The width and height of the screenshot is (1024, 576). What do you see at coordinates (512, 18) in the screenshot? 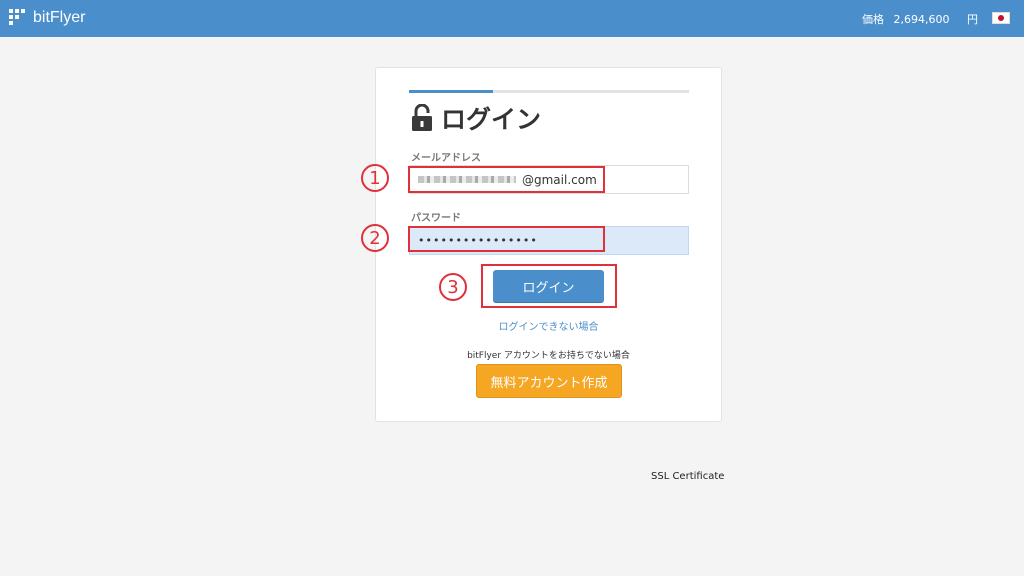
I see `top-bar: bitFlyer 価格 2,694,600 円` at bounding box center [512, 18].